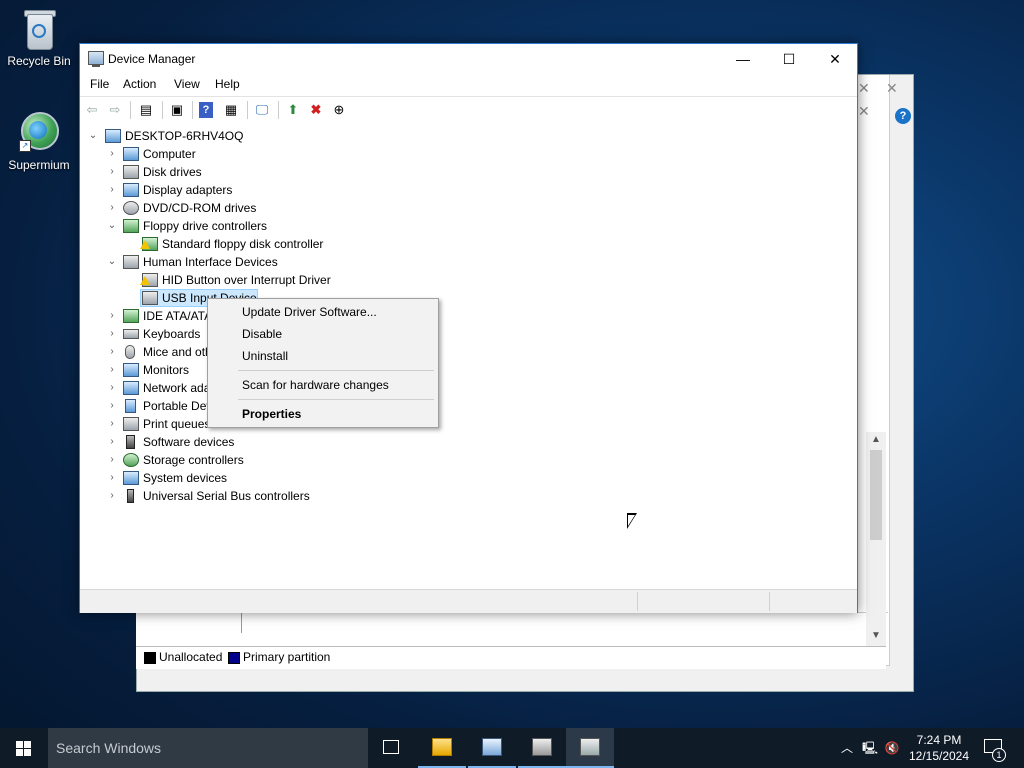 The image size is (1024, 768). I want to click on background-close-icon-inner: ✕, so click(864, 111).